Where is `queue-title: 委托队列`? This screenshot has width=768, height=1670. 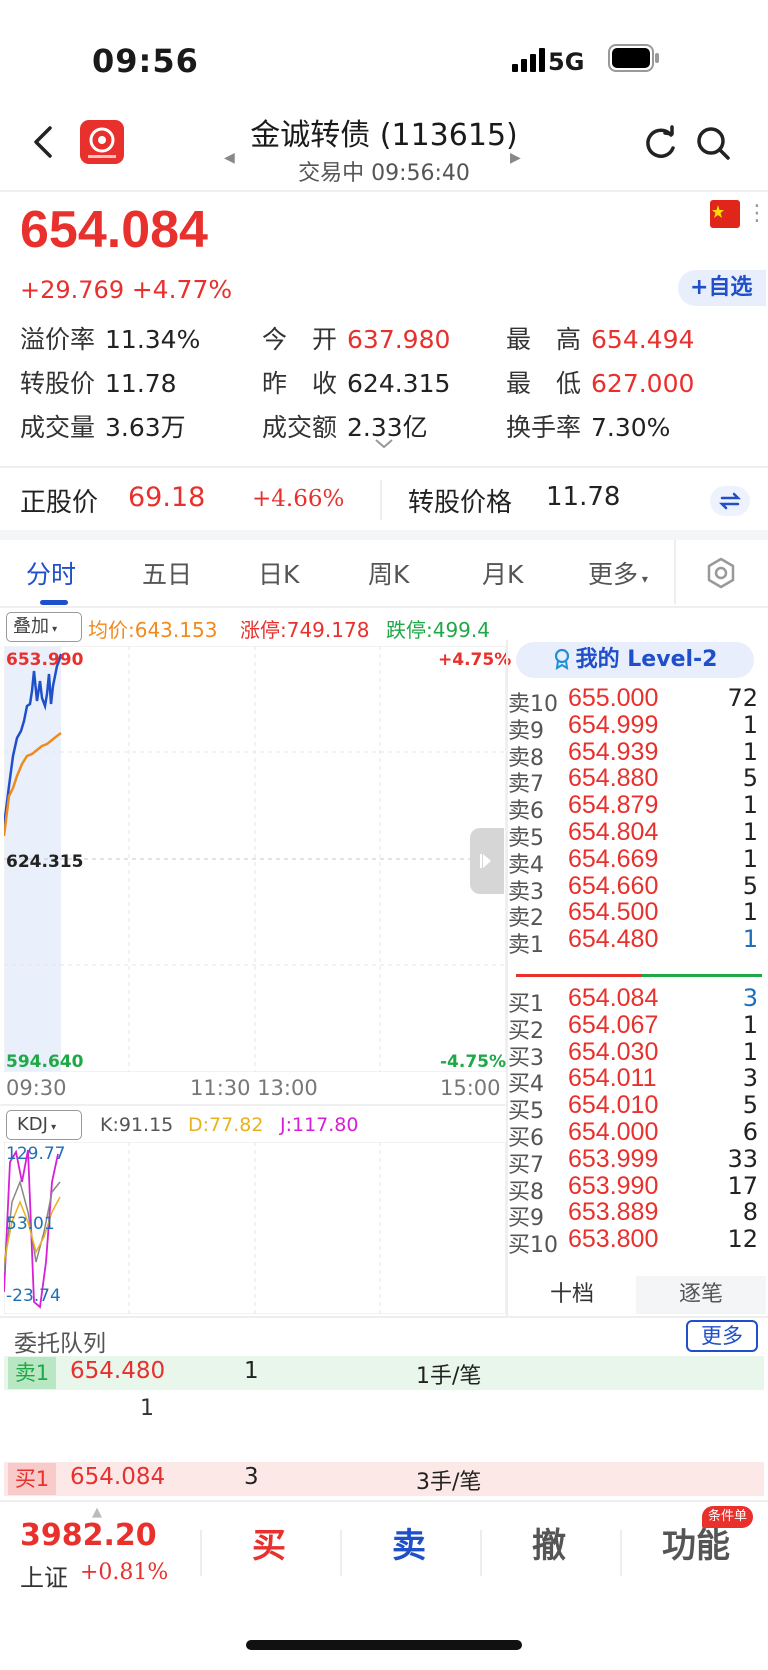
queue-title: 委托队列 is located at coordinates (60, 1344).